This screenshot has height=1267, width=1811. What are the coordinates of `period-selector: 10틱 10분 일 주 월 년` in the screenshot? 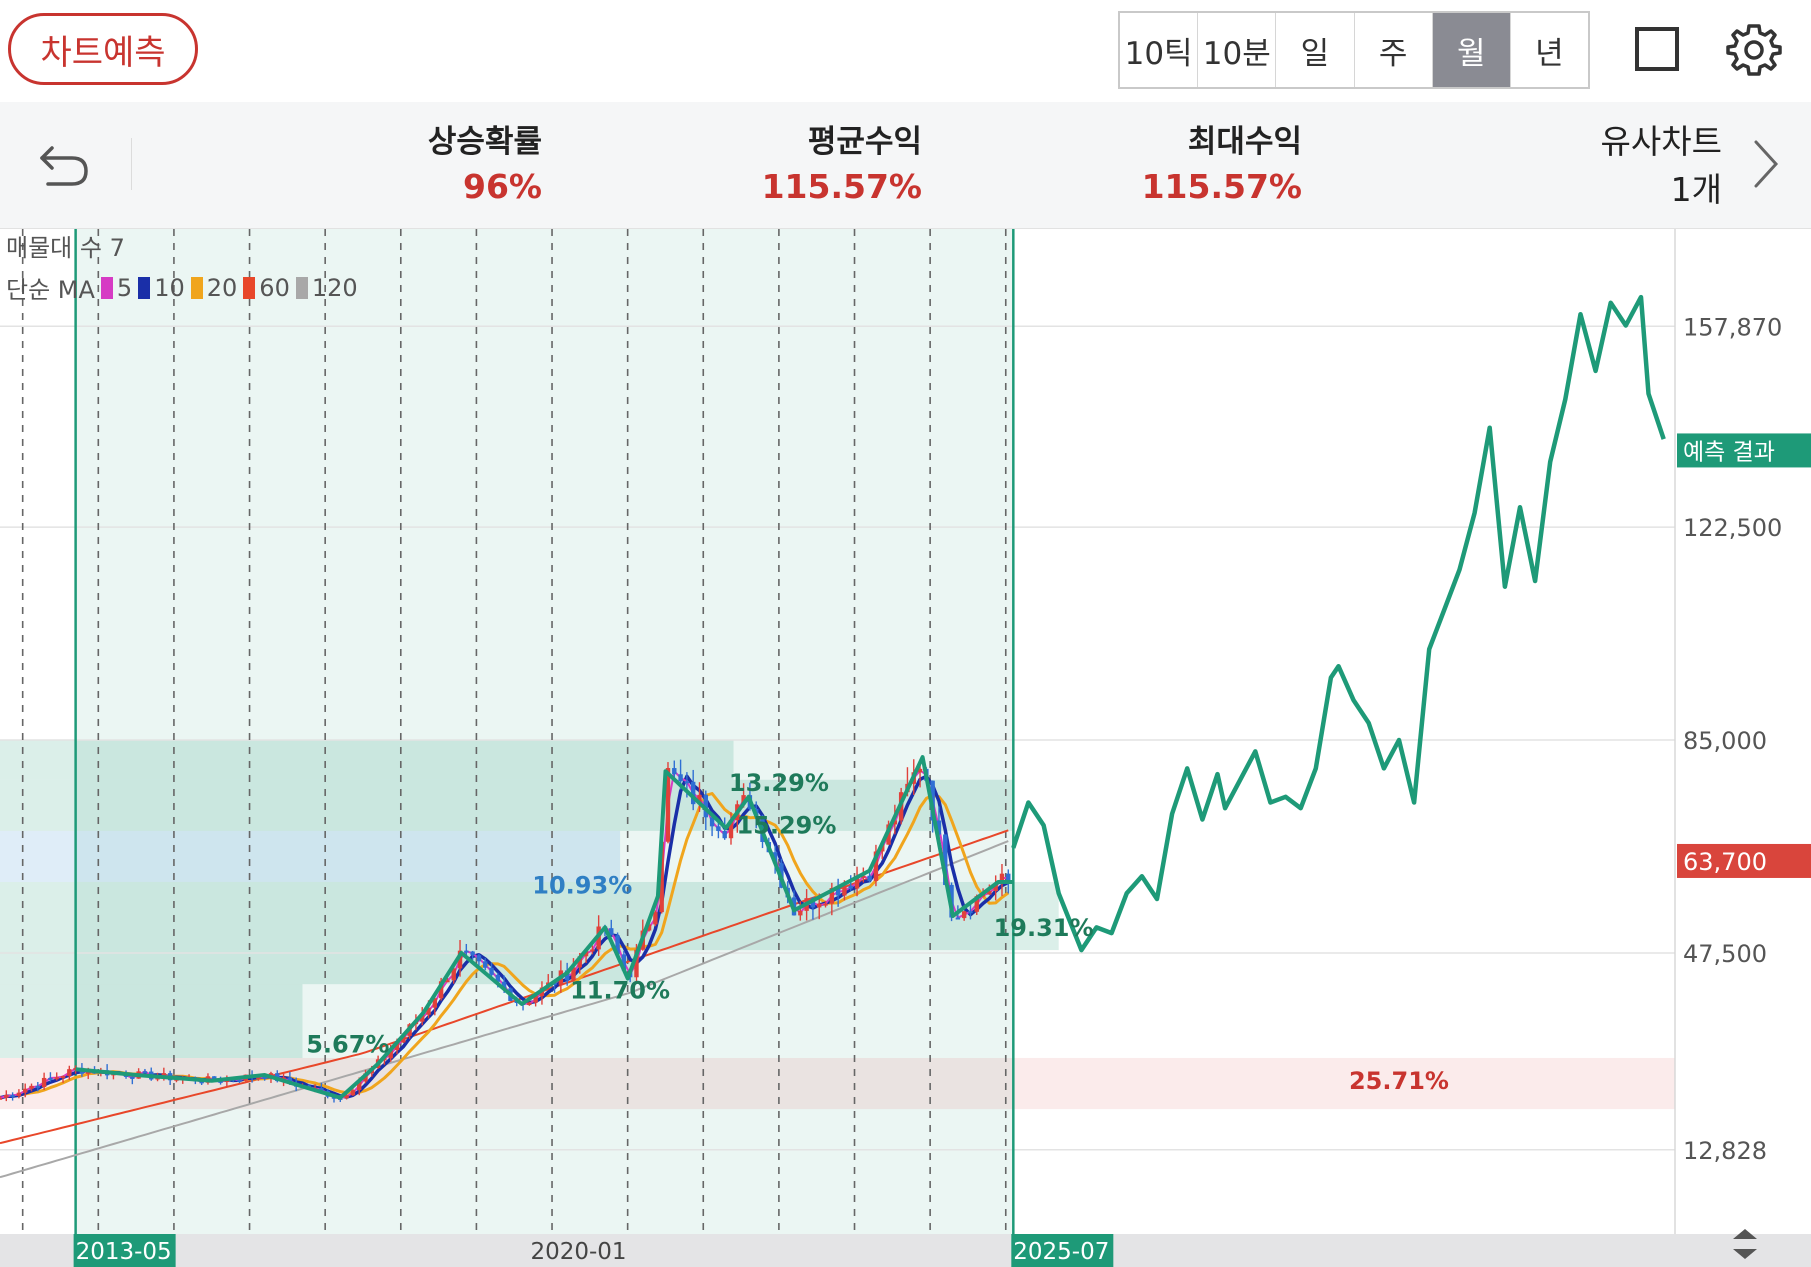 It's located at (1354, 50).